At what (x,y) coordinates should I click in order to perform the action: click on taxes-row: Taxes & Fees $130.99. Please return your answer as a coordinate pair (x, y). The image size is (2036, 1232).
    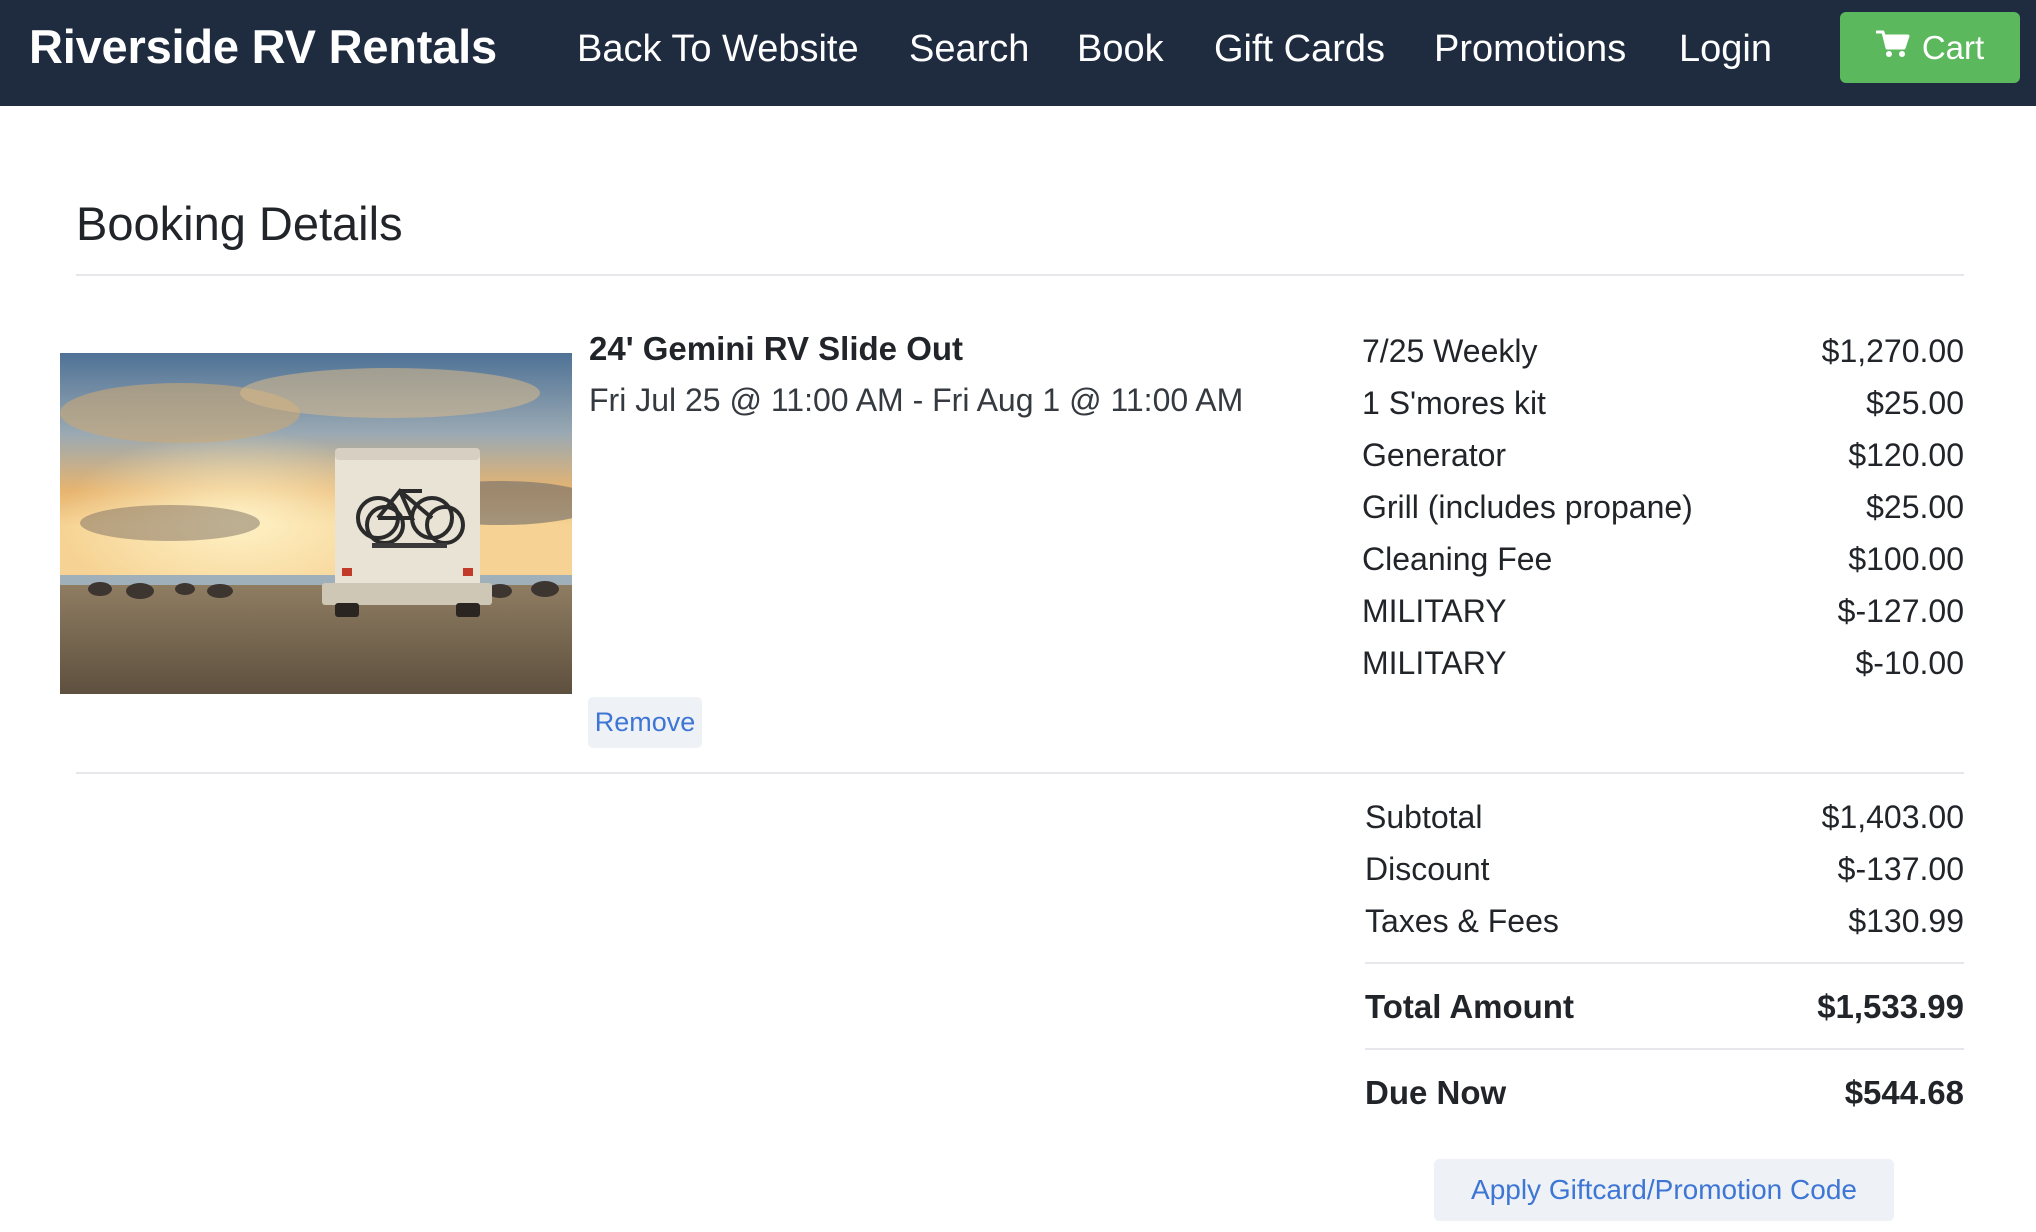
    Looking at the image, I should click on (1664, 921).